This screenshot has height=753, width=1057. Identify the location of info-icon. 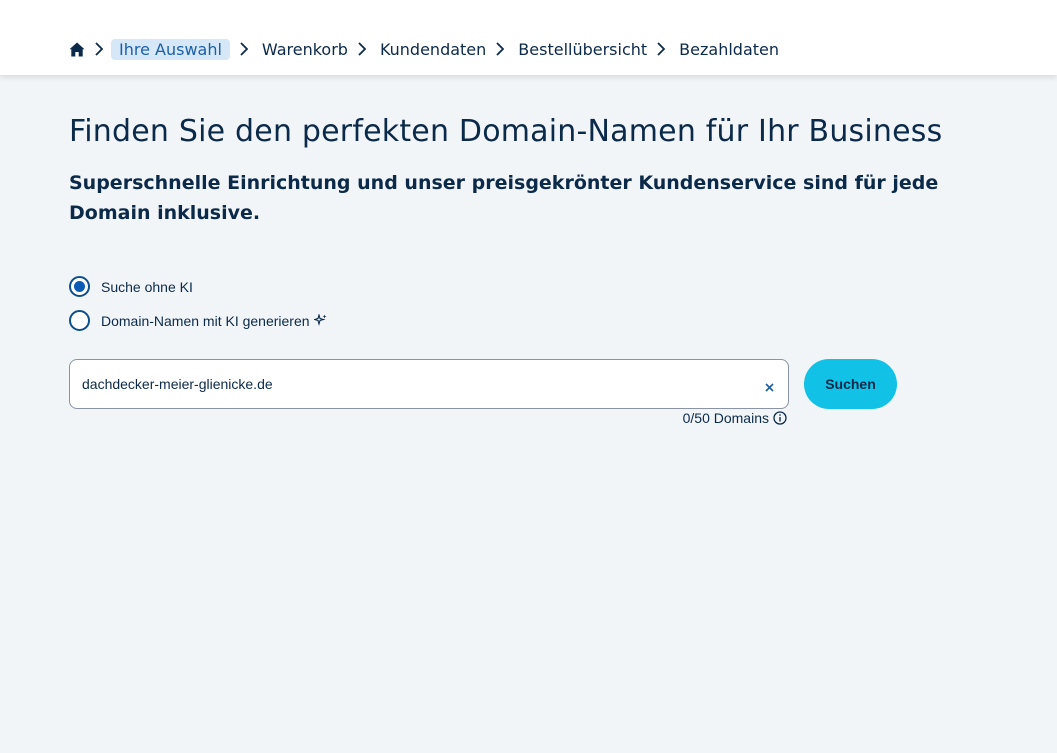
(780, 418).